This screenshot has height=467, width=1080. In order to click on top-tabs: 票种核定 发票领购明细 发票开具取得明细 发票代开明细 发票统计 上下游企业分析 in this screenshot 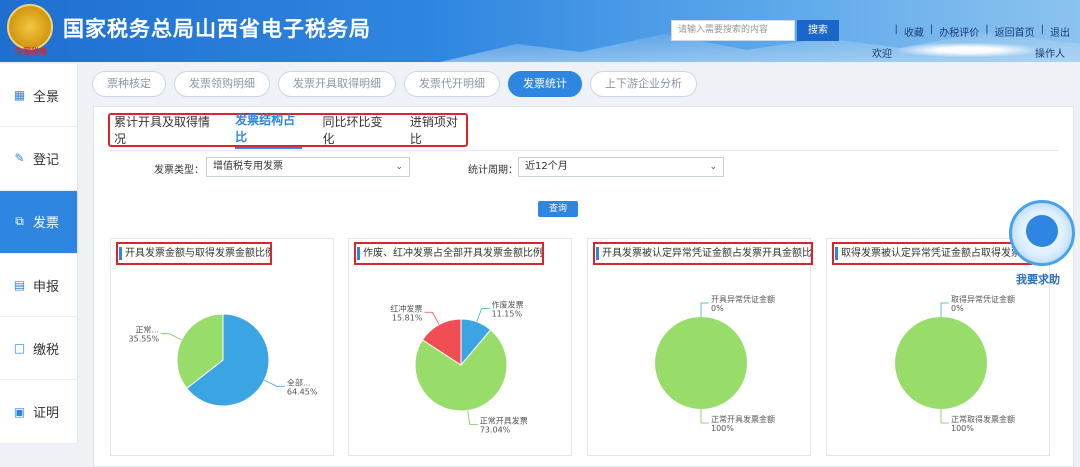, I will do `click(394, 84)`.